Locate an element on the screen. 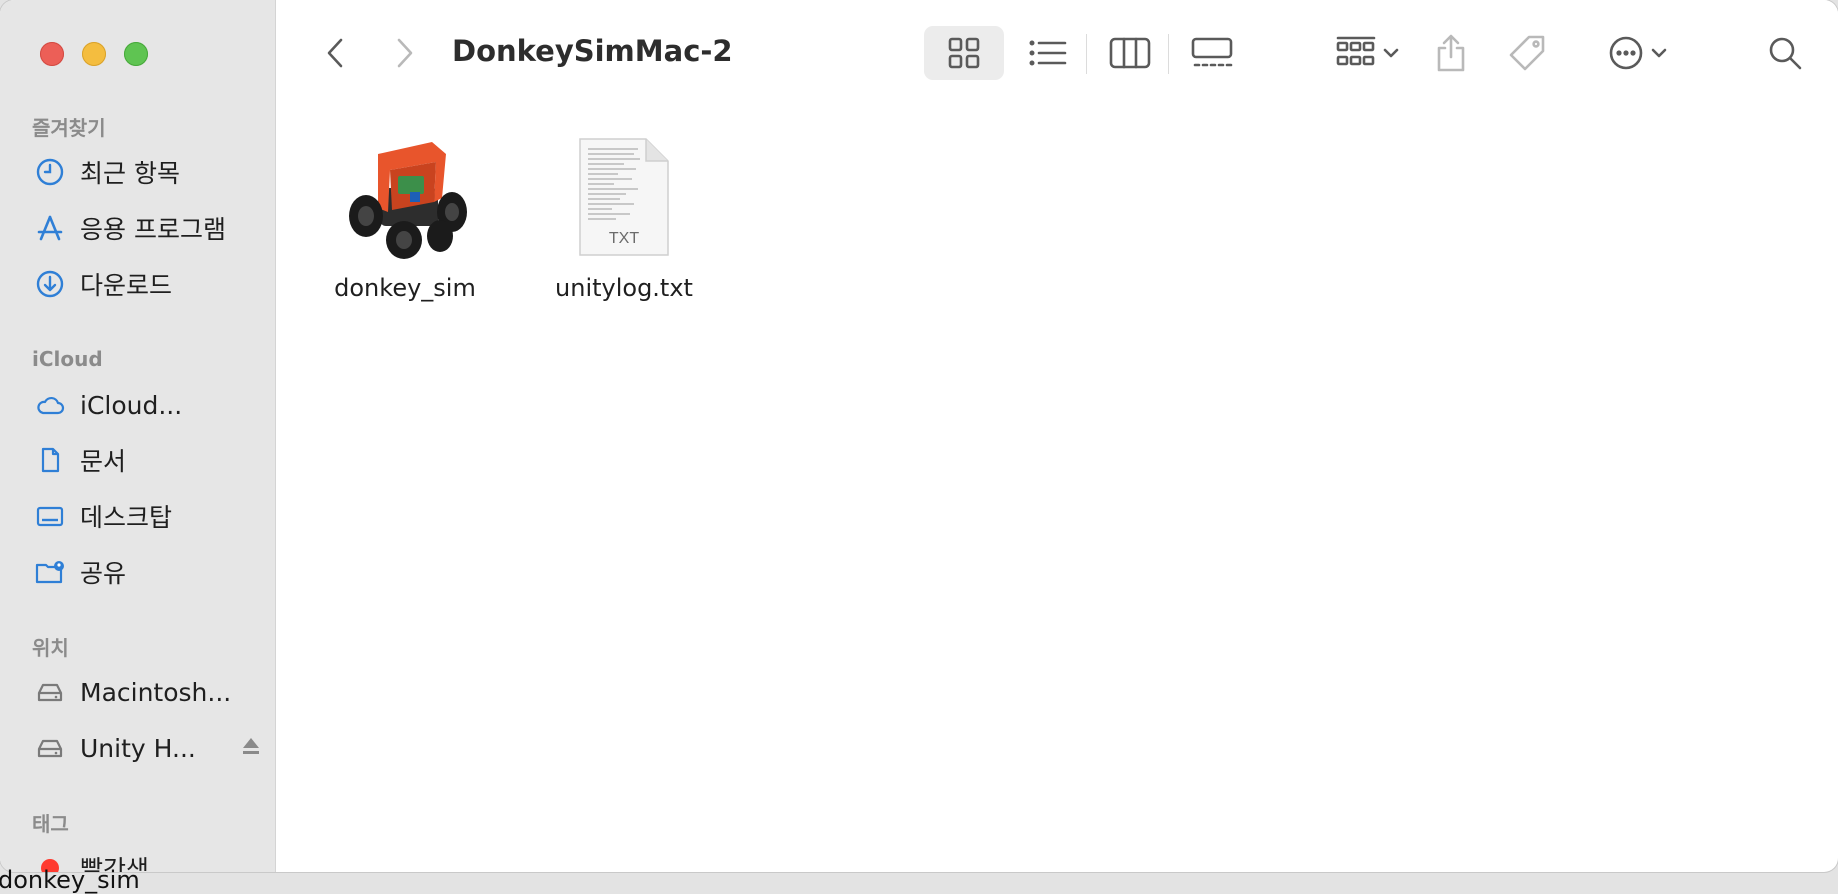 This screenshot has height=894, width=1838. robot-car-app-icon is located at coordinates (405, 197).